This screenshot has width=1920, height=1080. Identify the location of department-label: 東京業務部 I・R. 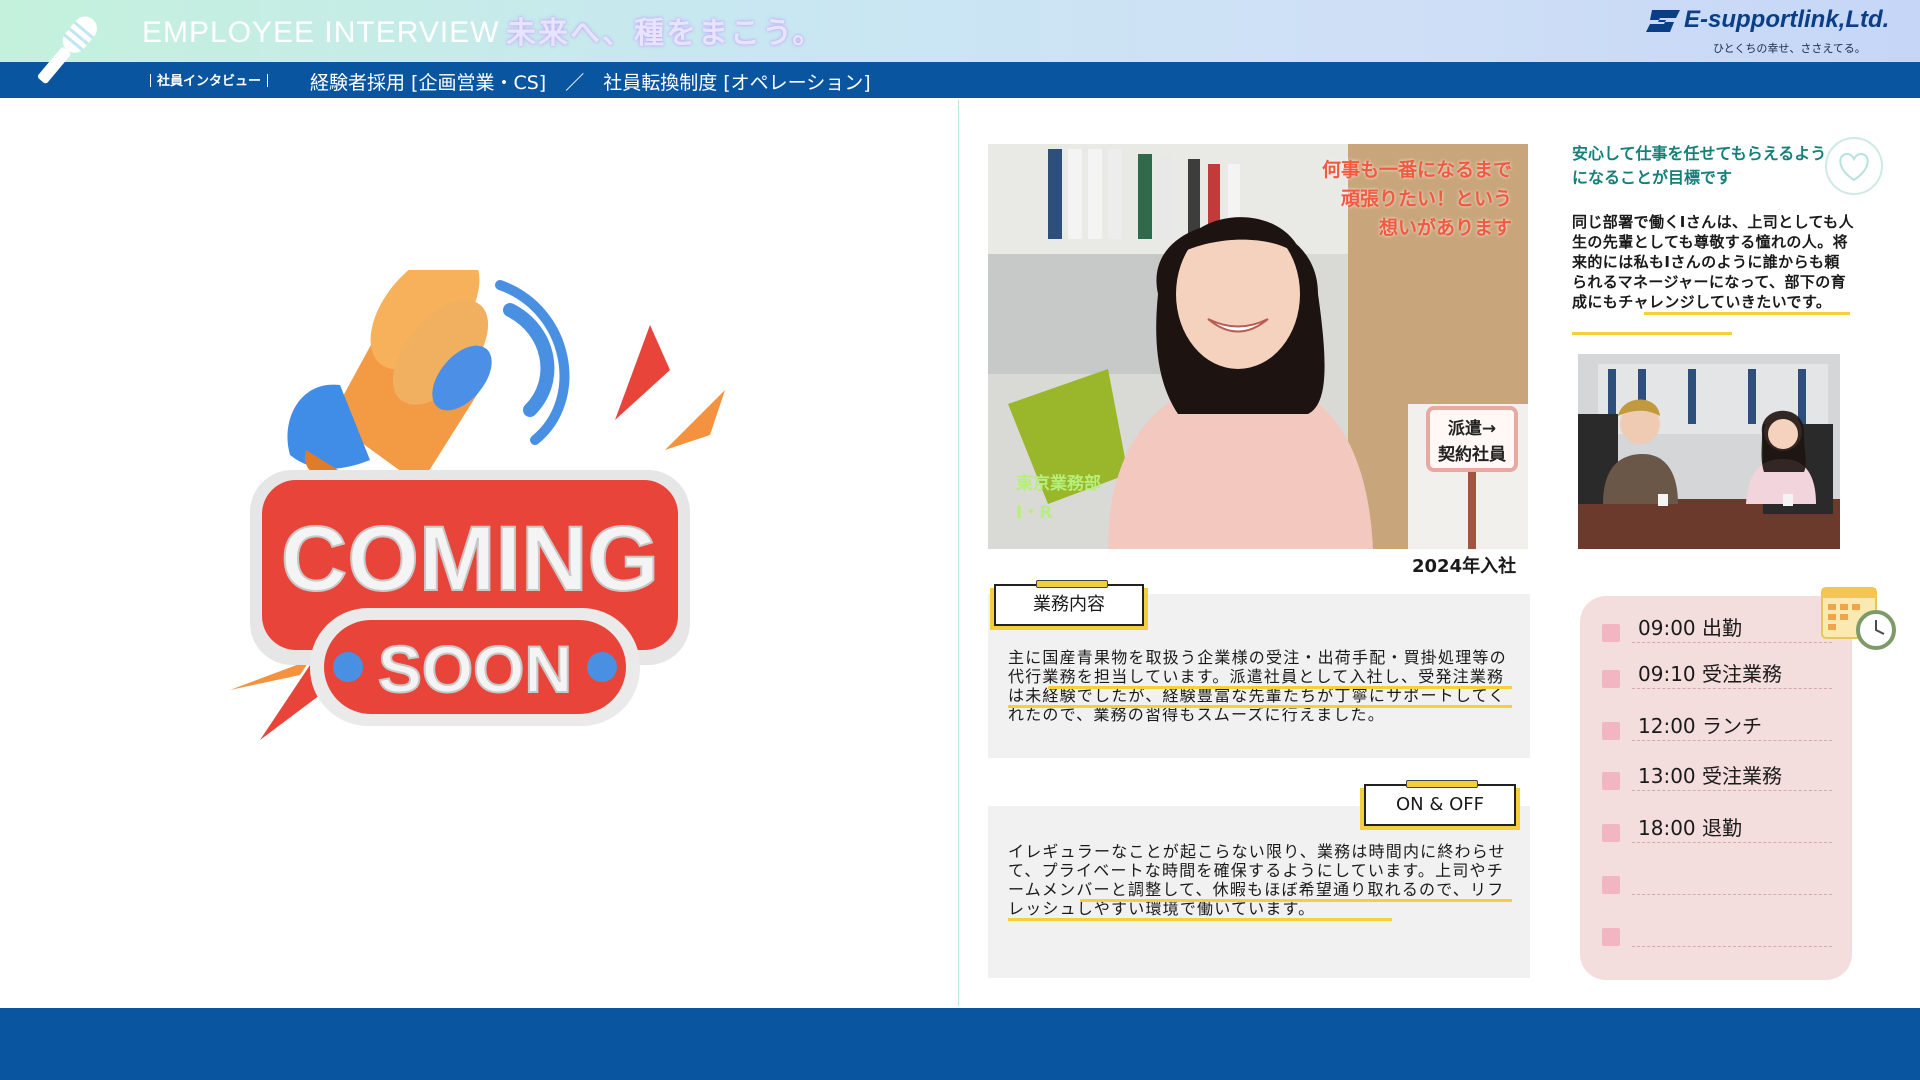
(1058, 498).